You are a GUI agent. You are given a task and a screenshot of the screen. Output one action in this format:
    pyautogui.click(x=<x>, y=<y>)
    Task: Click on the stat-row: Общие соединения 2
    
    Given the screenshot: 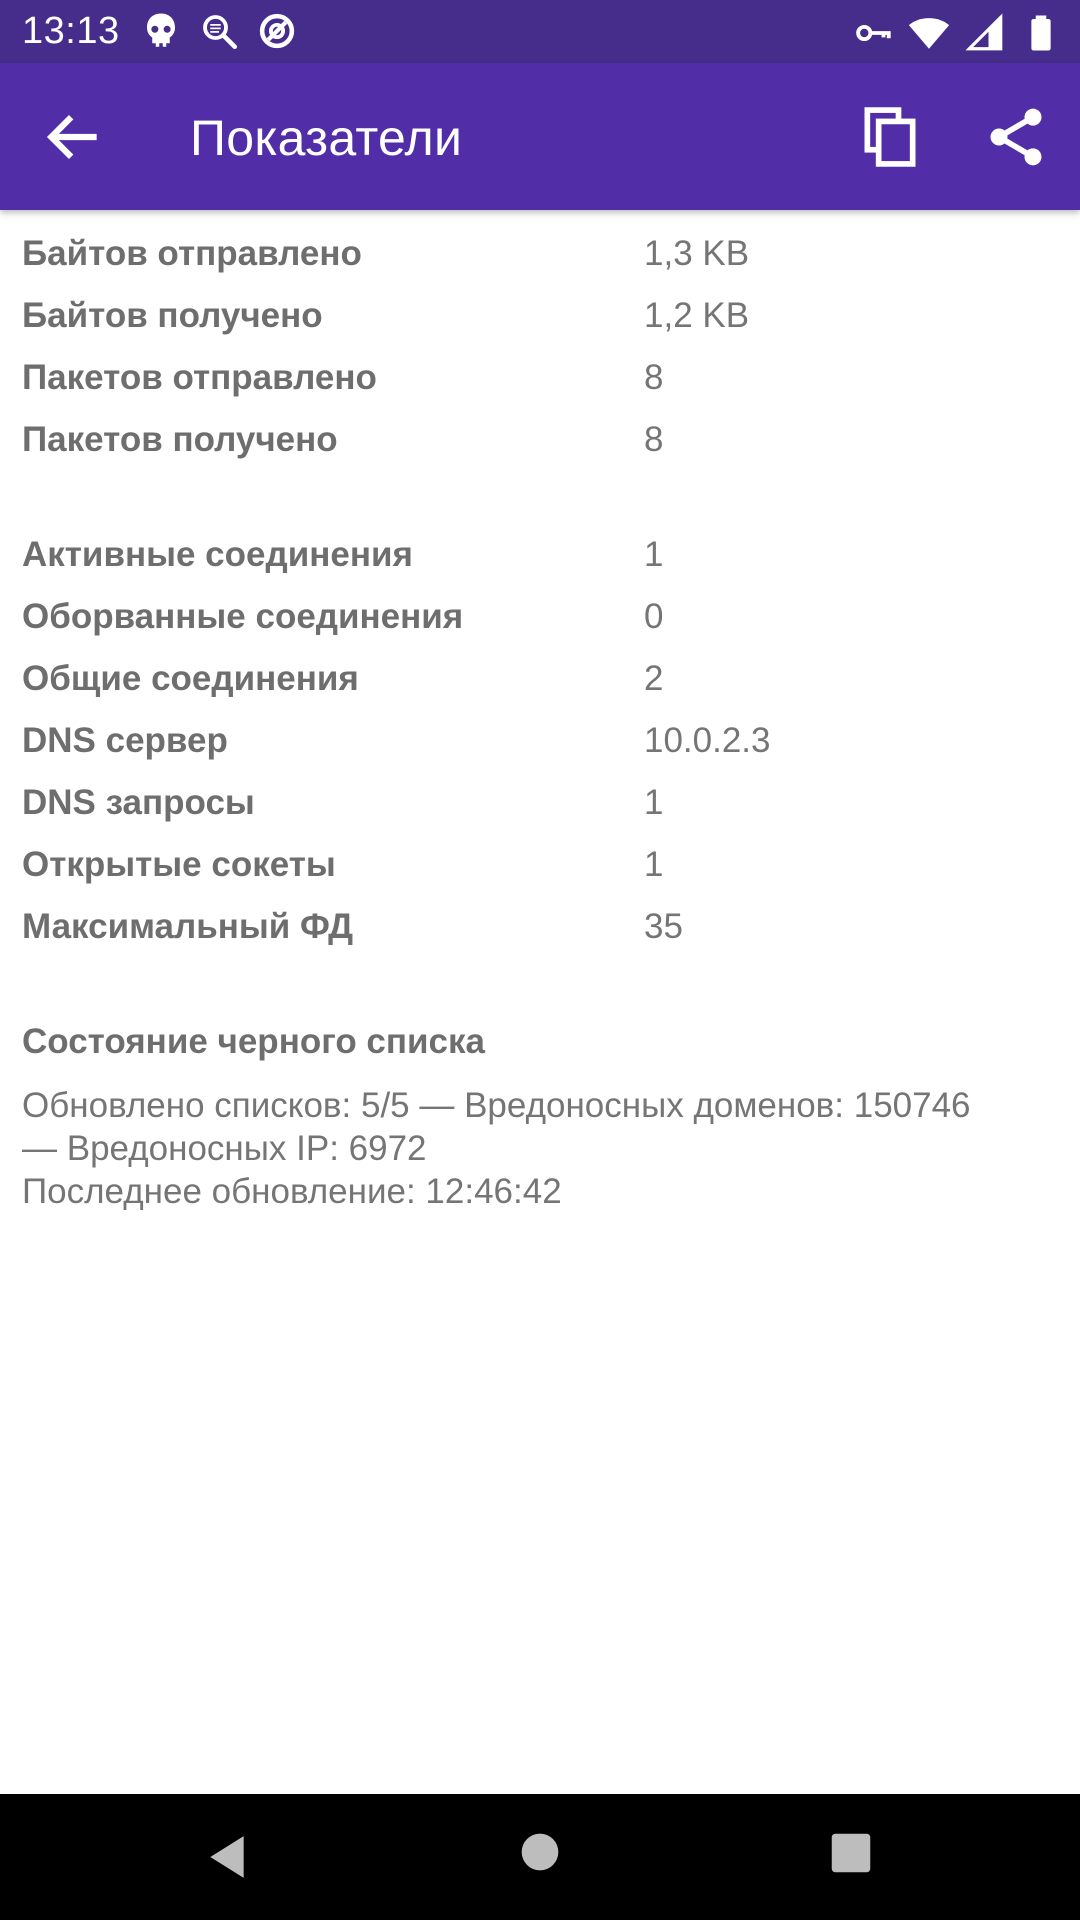 What is the action you would take?
    pyautogui.click(x=540, y=690)
    